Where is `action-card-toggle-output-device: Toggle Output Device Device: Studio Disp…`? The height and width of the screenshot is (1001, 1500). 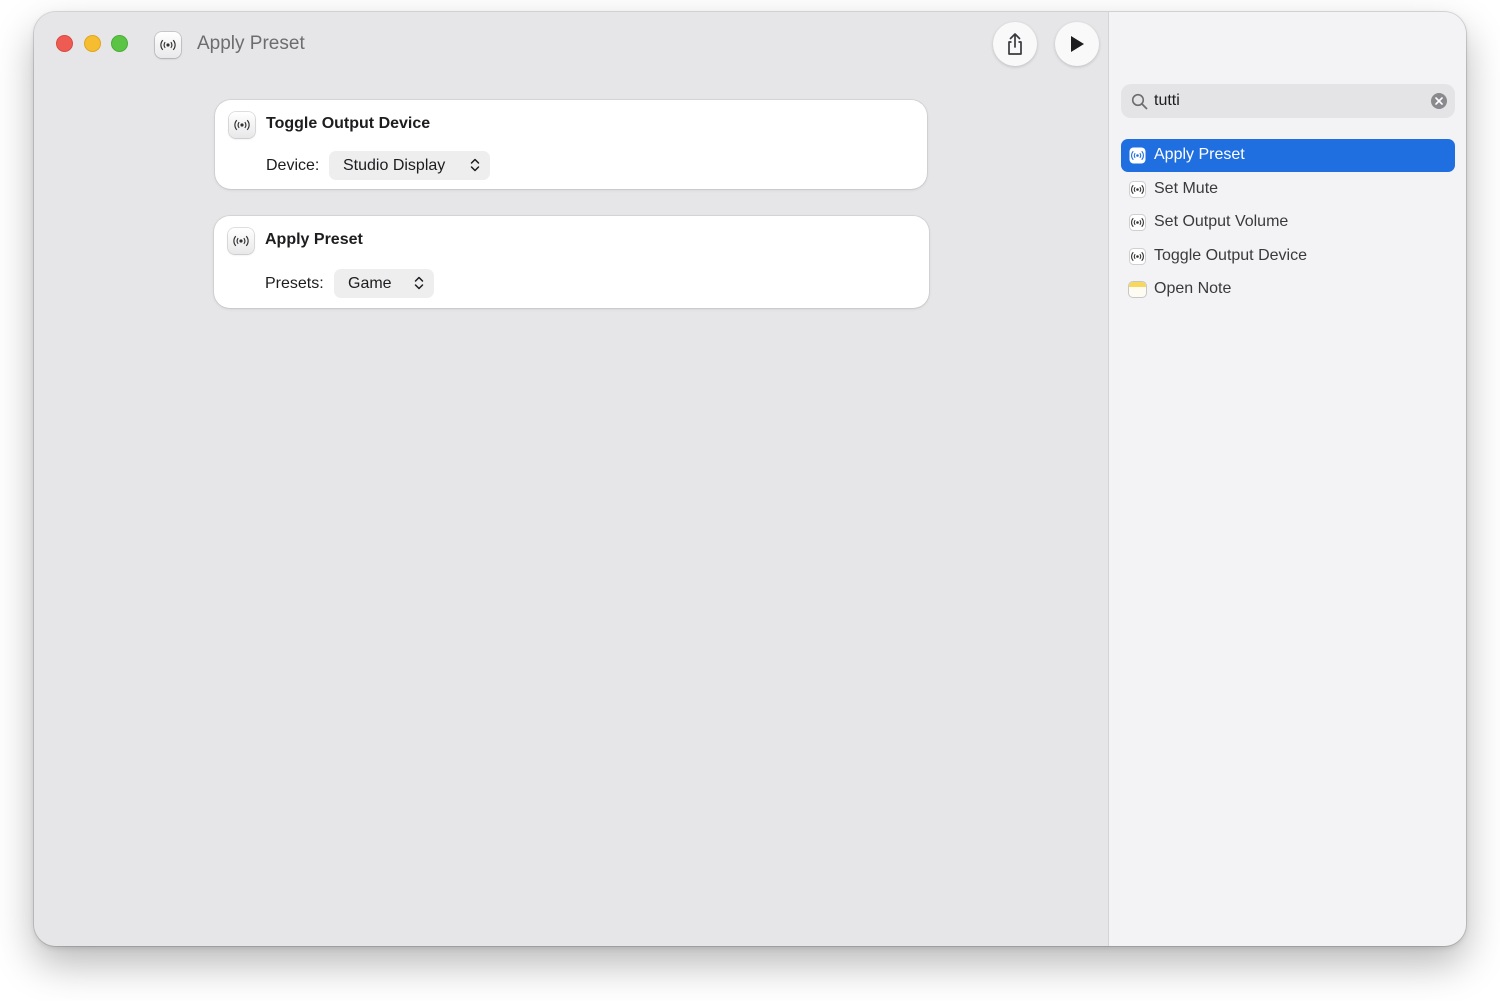
action-card-toggle-output-device: Toggle Output Device Device: Studio Disp… is located at coordinates (571, 144).